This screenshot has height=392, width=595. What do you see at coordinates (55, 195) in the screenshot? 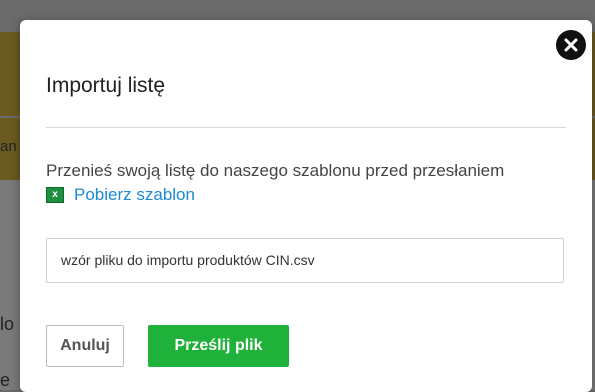
I see `excel-icon: x` at bounding box center [55, 195].